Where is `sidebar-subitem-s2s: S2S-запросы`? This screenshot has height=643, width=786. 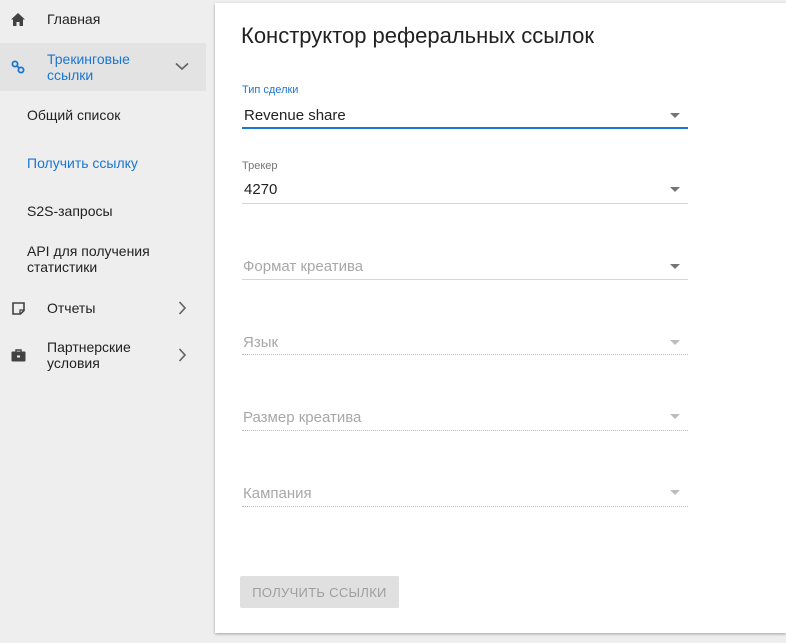 sidebar-subitem-s2s: S2S-запросы is located at coordinates (103, 211).